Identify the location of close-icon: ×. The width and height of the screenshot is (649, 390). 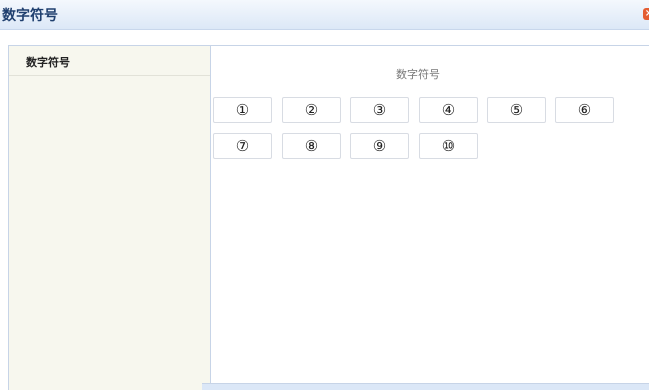
(646, 14).